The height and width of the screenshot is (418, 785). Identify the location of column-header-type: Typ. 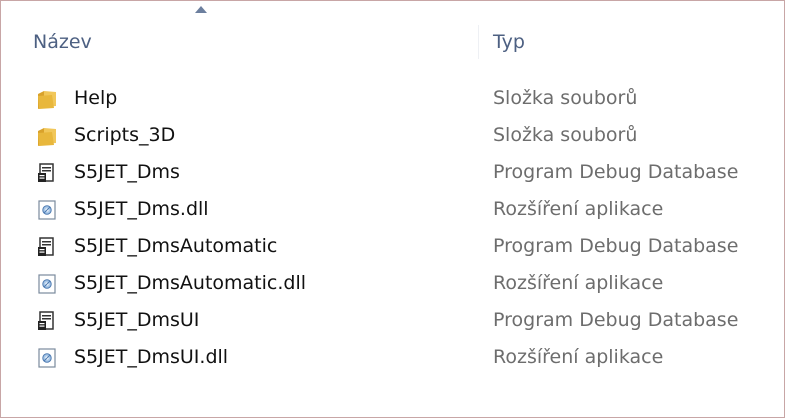
(509, 42).